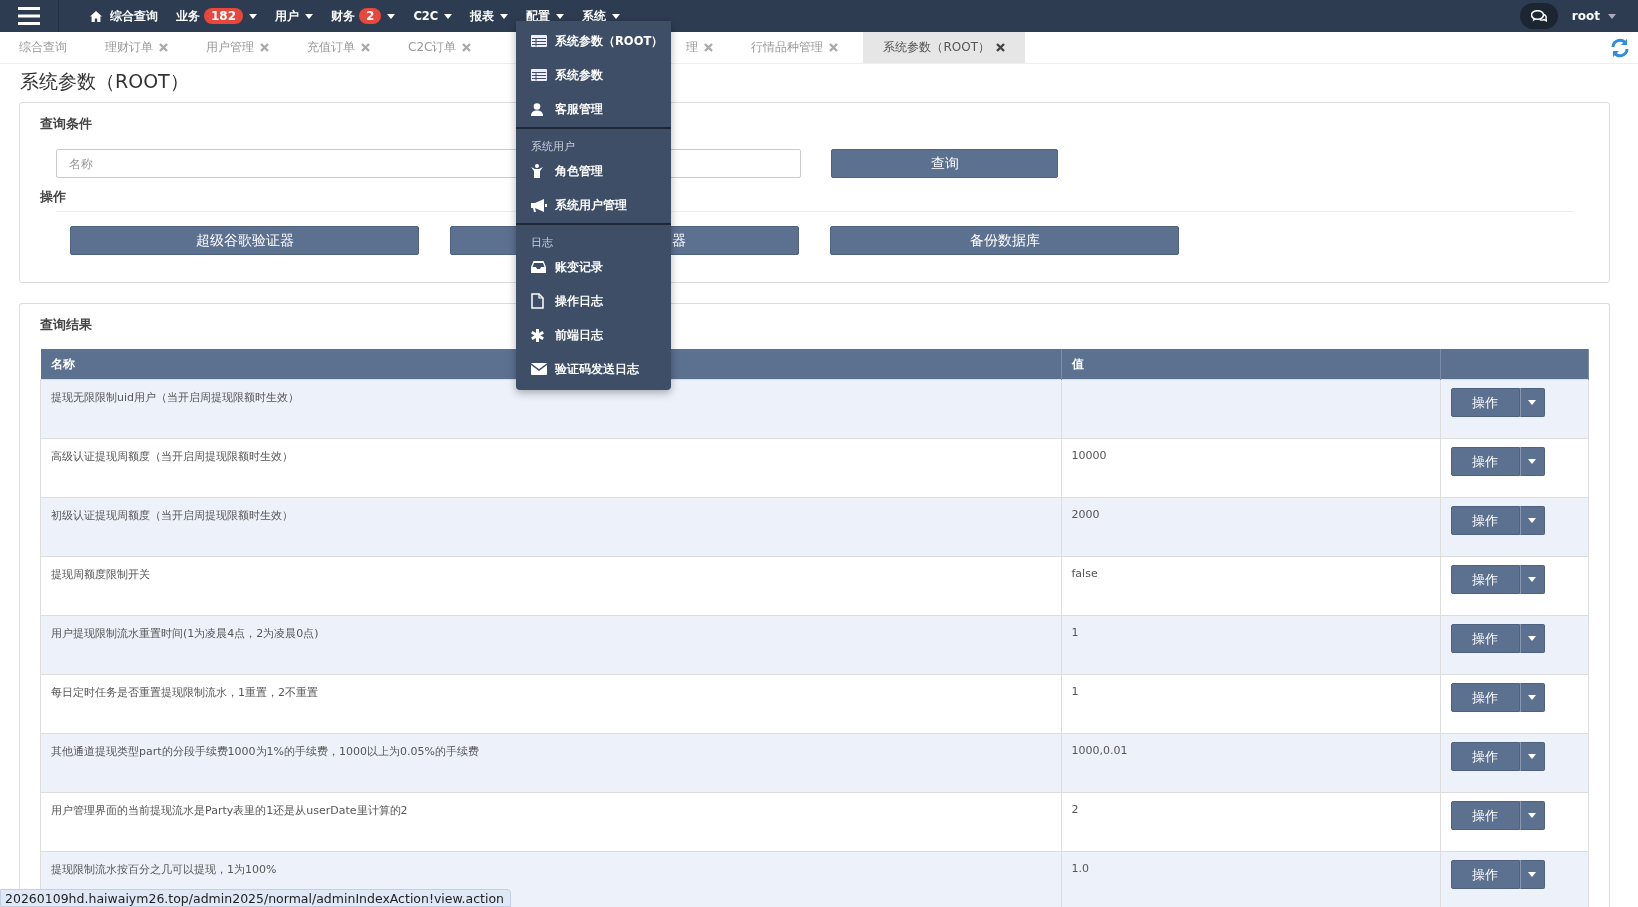 This screenshot has height=907, width=1638. I want to click on count-badge: 2, so click(370, 16).